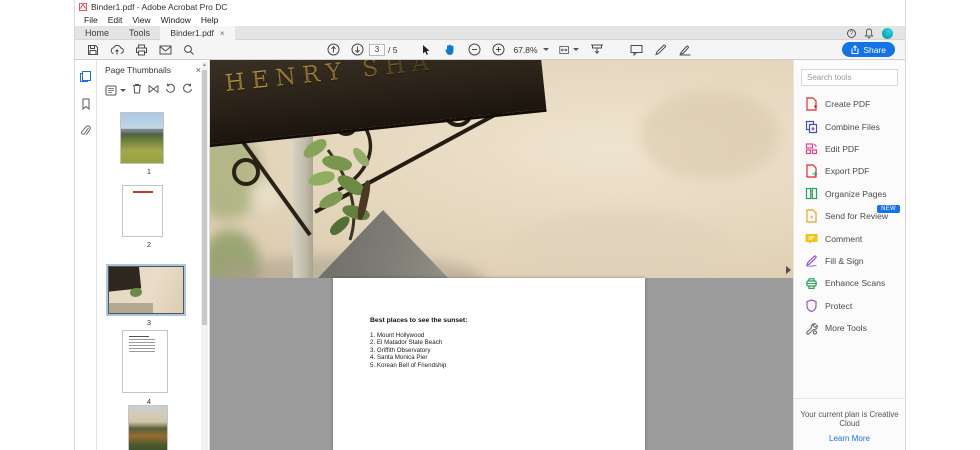  Describe the element at coordinates (139, 32) in the screenshot. I see `tab-tools: Tools` at that location.